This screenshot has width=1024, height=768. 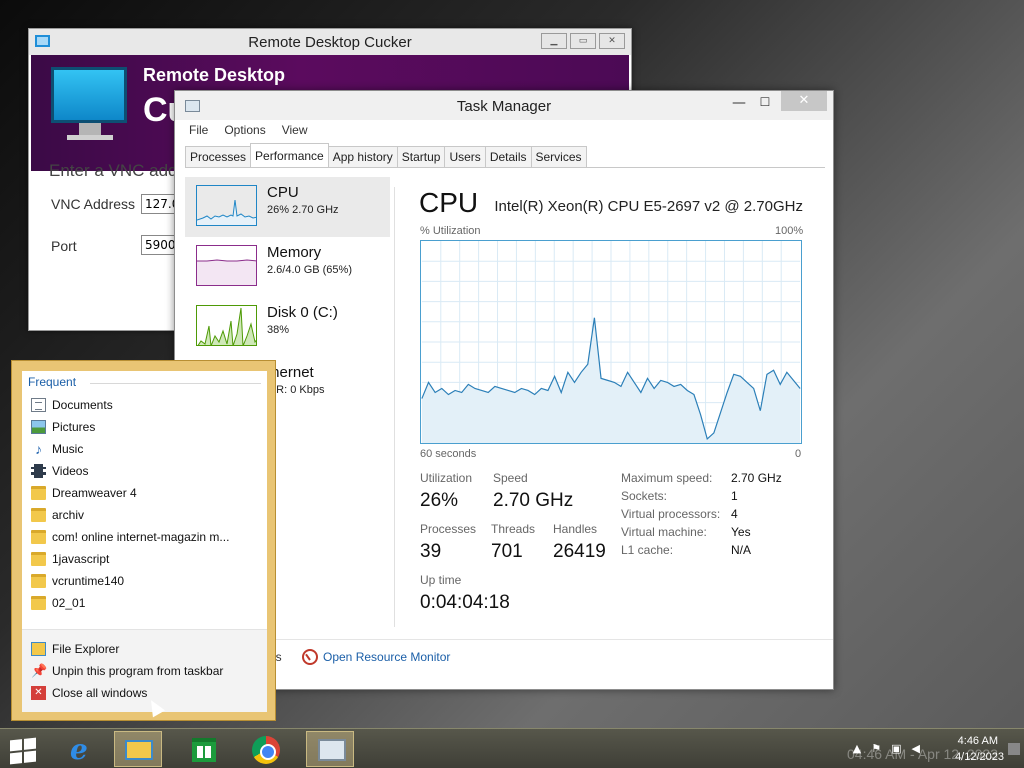 I want to click on chrome-icon, so click(x=266, y=750).